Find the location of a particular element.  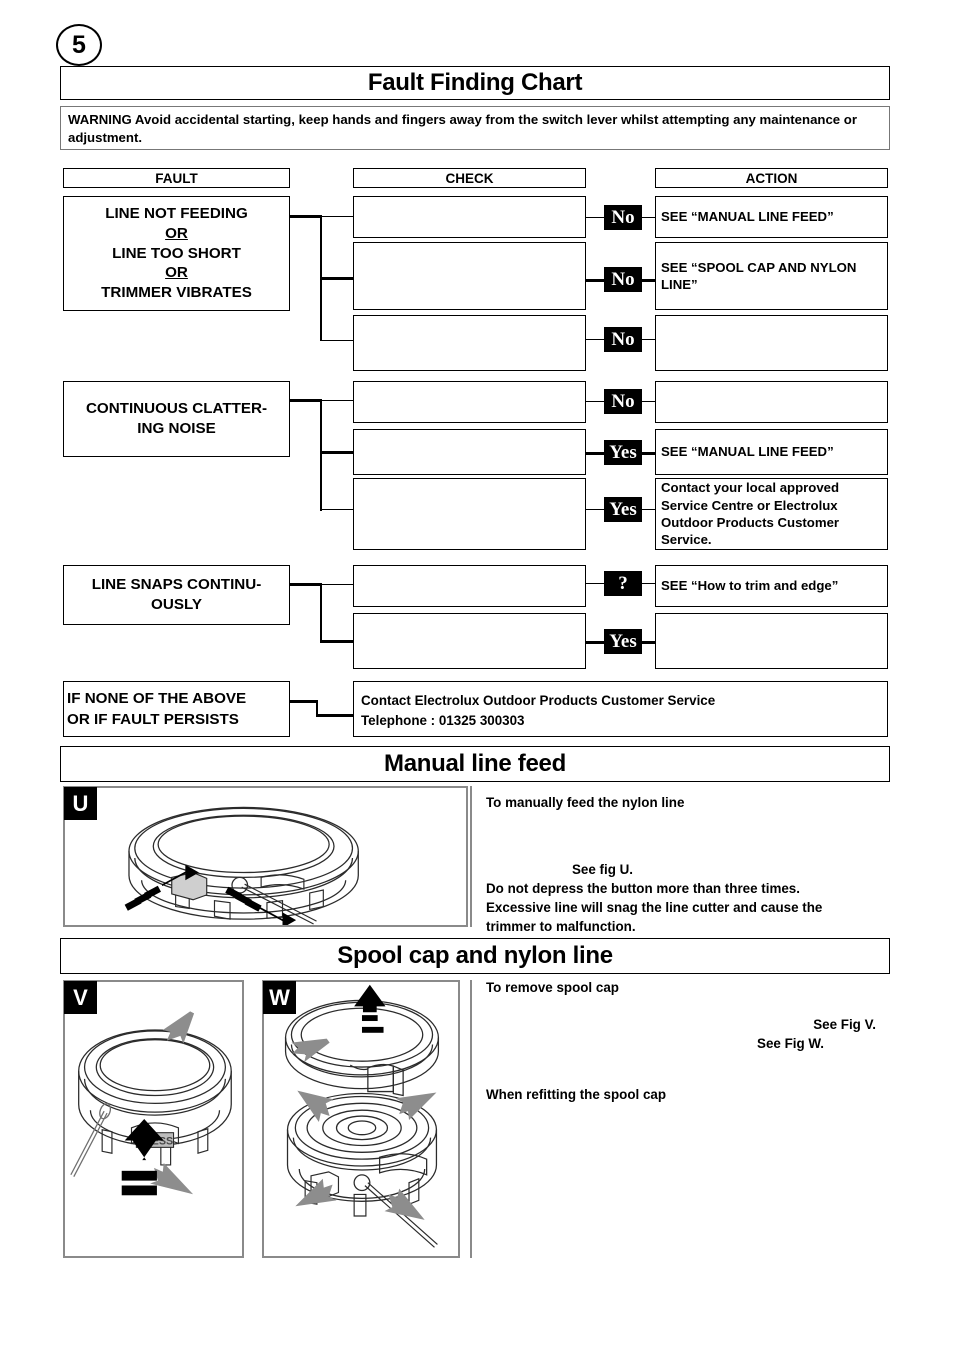

action-box: SEE “How to trim and edge” is located at coordinates (771, 586).